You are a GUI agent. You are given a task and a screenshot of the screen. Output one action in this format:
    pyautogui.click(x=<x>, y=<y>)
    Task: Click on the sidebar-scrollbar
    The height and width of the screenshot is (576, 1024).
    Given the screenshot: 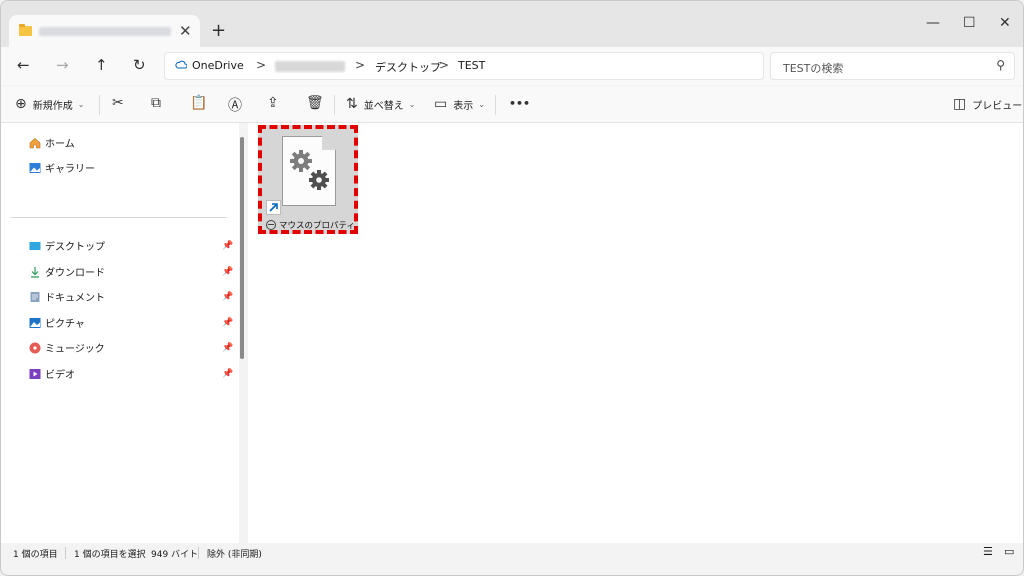 What is the action you would take?
    pyautogui.click(x=243, y=333)
    